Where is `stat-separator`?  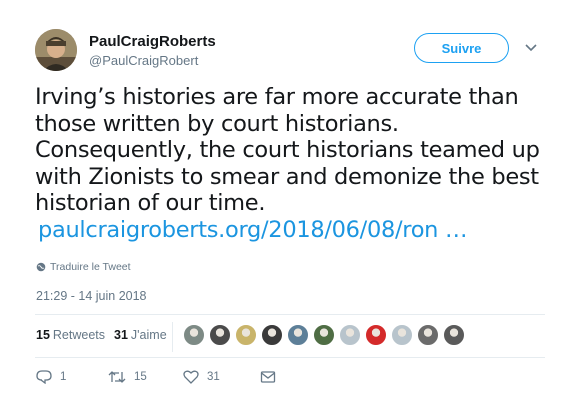 stat-separator is located at coordinates (172, 337).